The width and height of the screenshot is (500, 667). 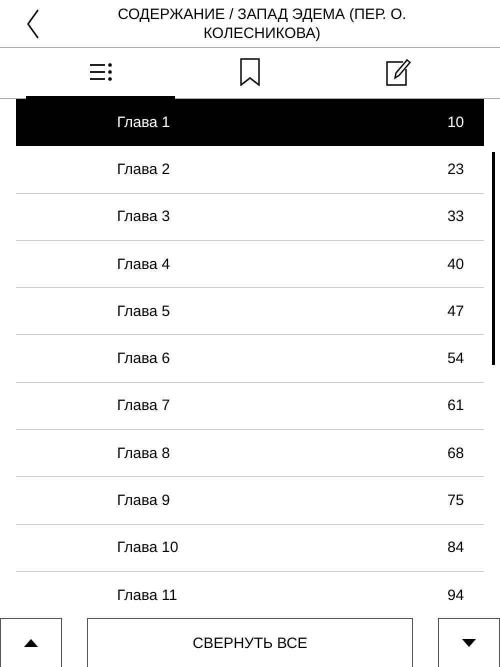 I want to click on page-number: 47, so click(x=455, y=311).